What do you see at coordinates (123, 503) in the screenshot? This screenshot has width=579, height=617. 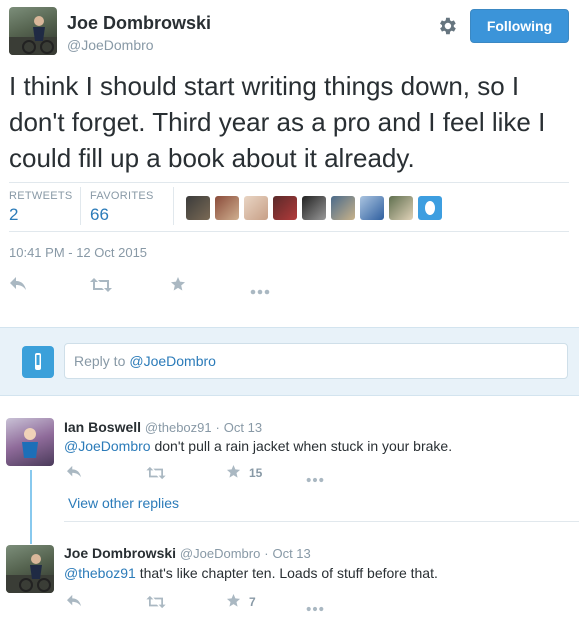 I see `view-other-replies-link: View other replies` at bounding box center [123, 503].